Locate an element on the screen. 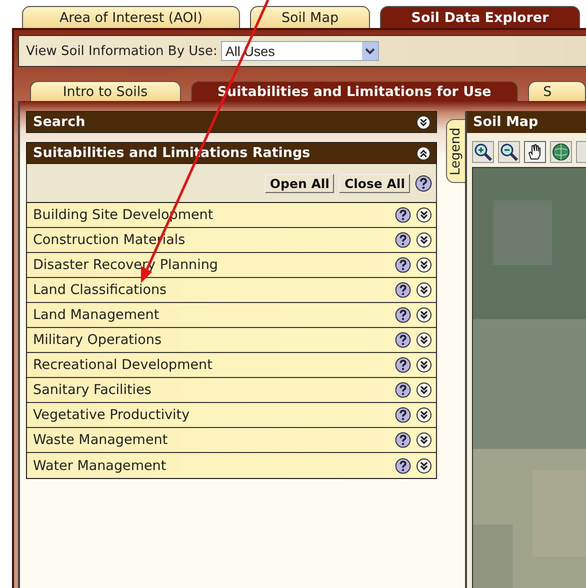 The height and width of the screenshot is (588, 586). hand-icon is located at coordinates (535, 152).